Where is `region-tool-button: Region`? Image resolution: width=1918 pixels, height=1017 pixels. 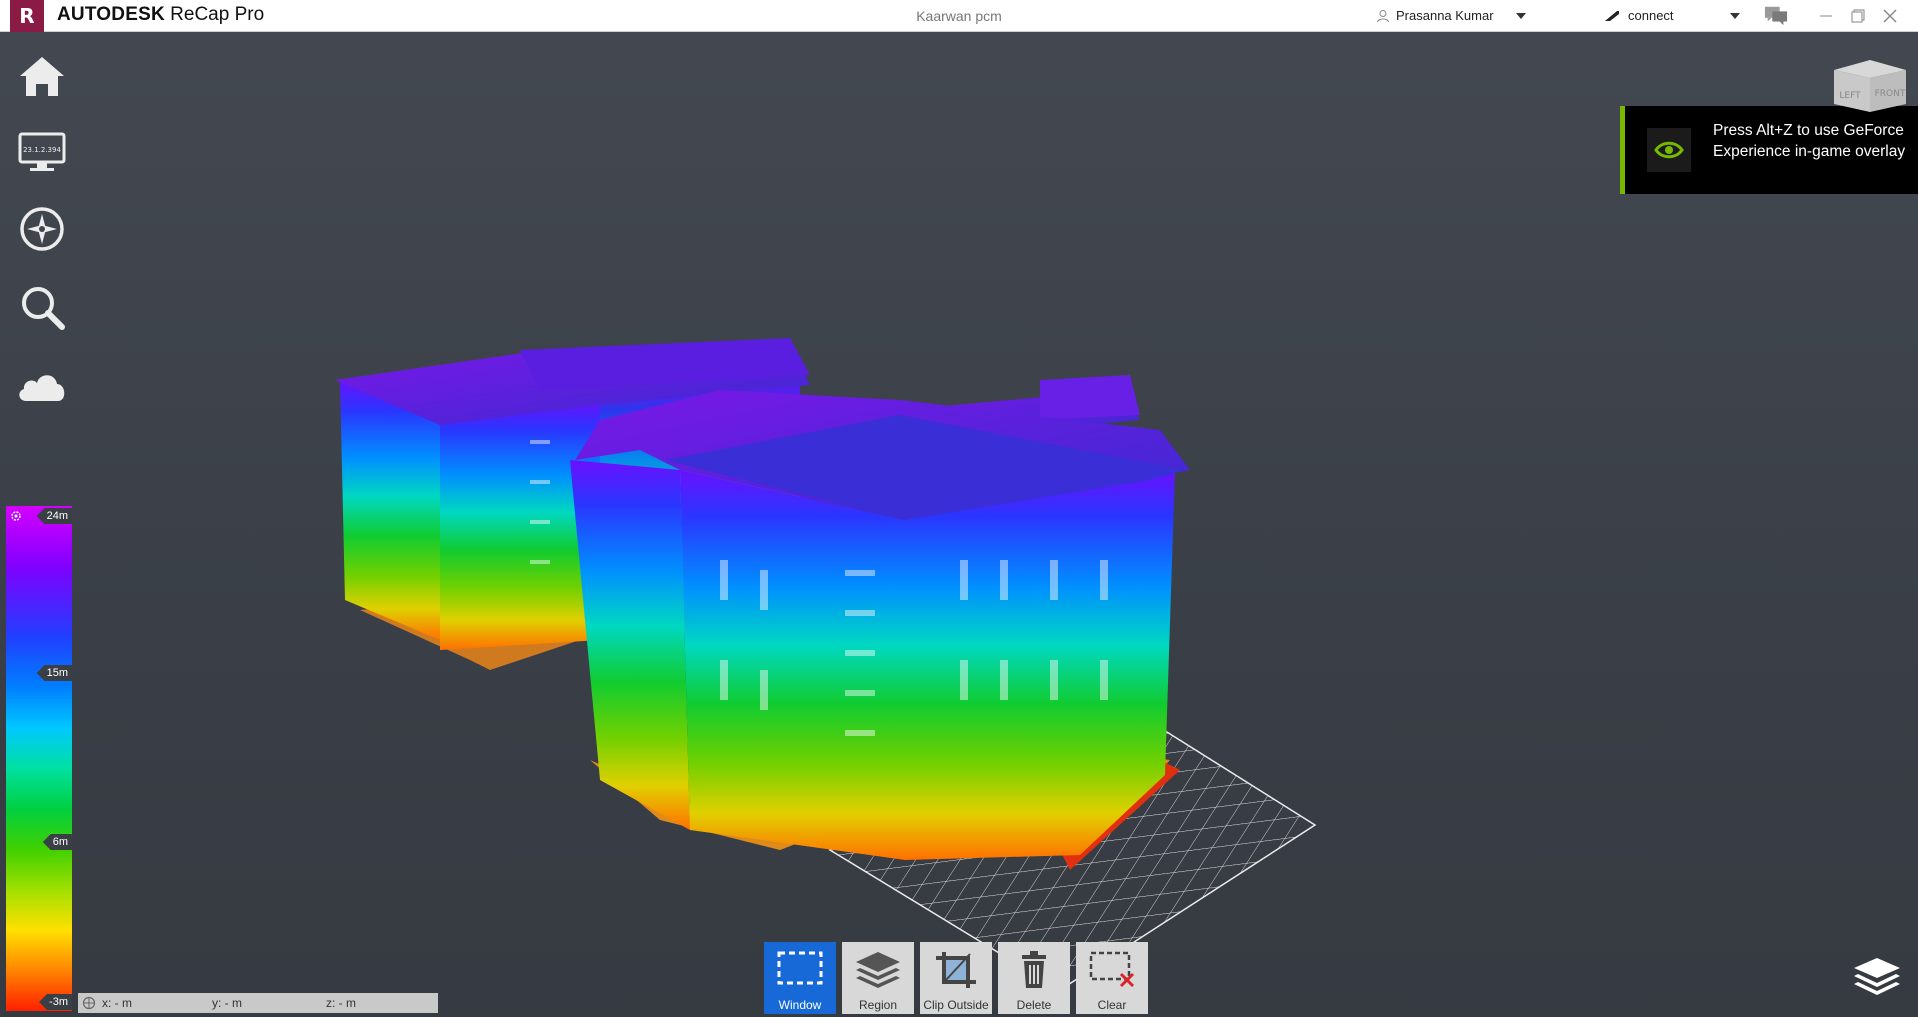 region-tool-button: Region is located at coordinates (878, 978).